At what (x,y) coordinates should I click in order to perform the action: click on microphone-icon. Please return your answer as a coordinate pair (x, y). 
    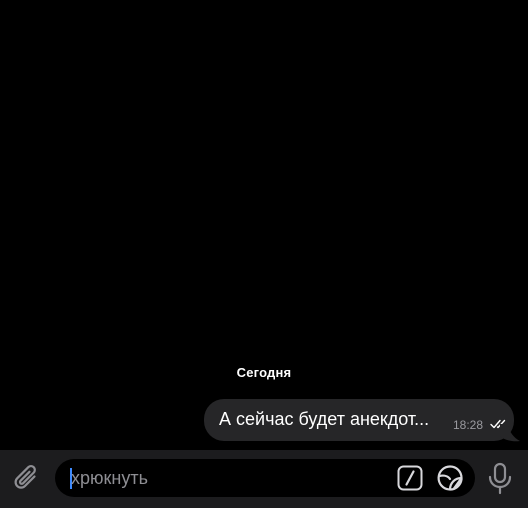
    Looking at the image, I should click on (500, 479).